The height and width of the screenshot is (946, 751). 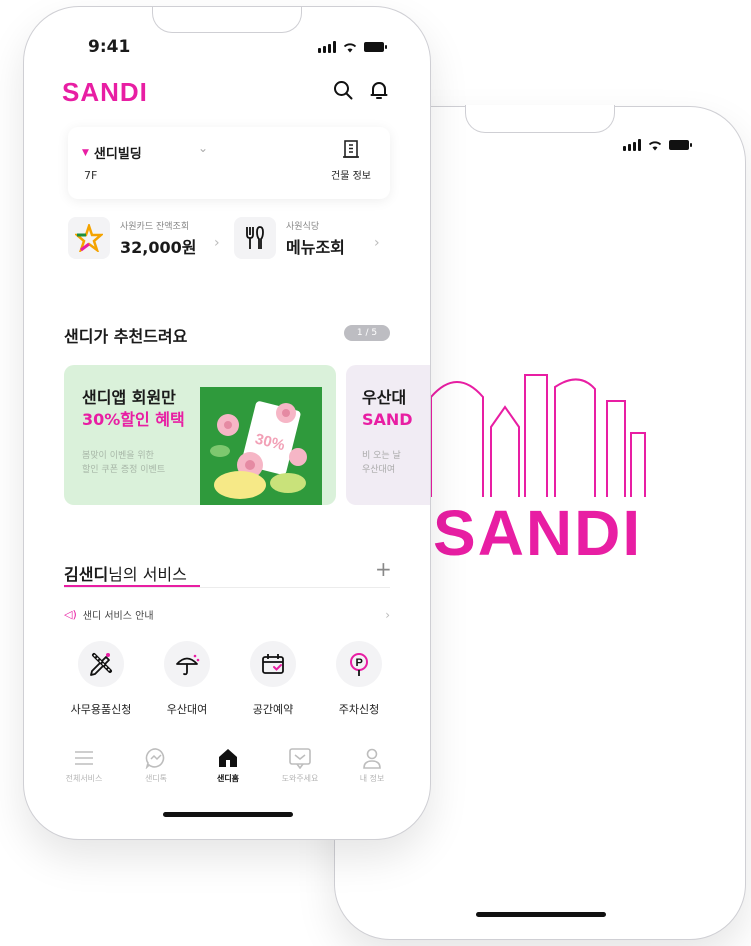 I want to click on tab-label: 도와주세요, so click(x=300, y=778).